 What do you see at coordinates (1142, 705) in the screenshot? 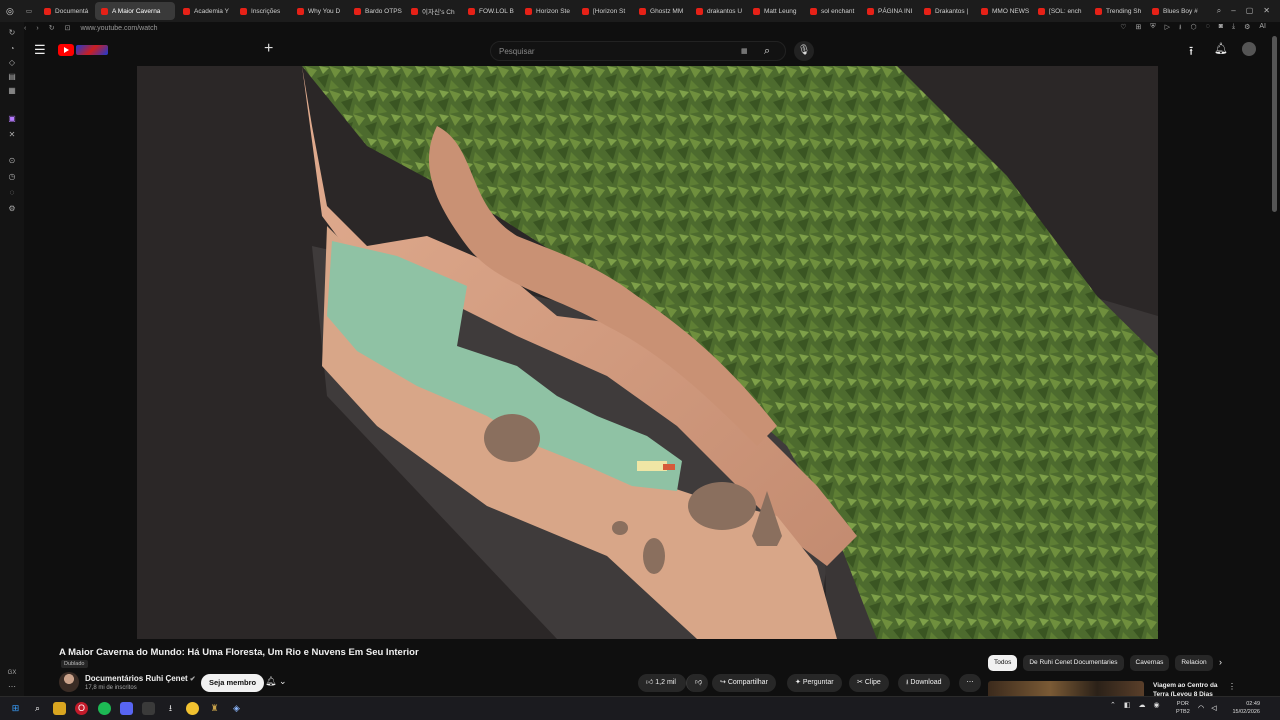
I see `tray-cloud-icon: ☁` at bounding box center [1142, 705].